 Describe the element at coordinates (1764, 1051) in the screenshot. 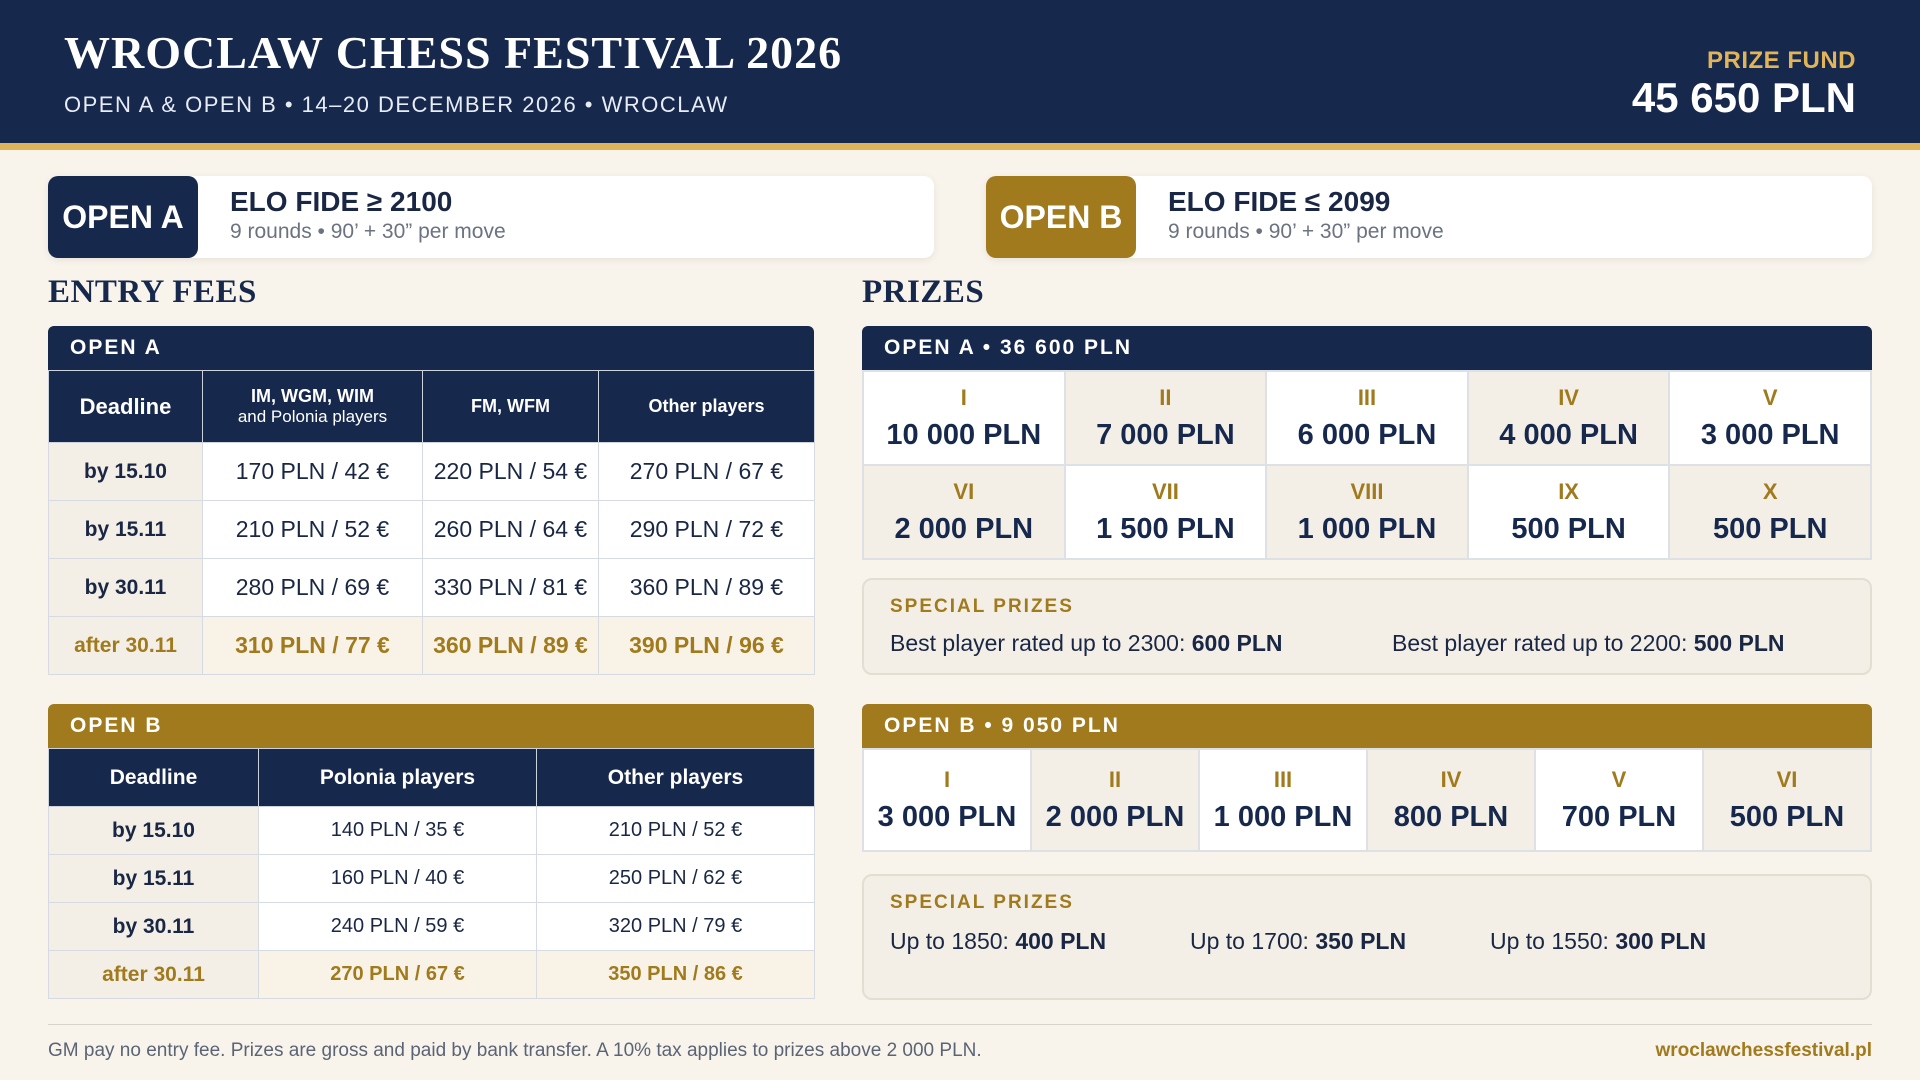

I see `website-link: wroclawchessfestival.pl` at that location.